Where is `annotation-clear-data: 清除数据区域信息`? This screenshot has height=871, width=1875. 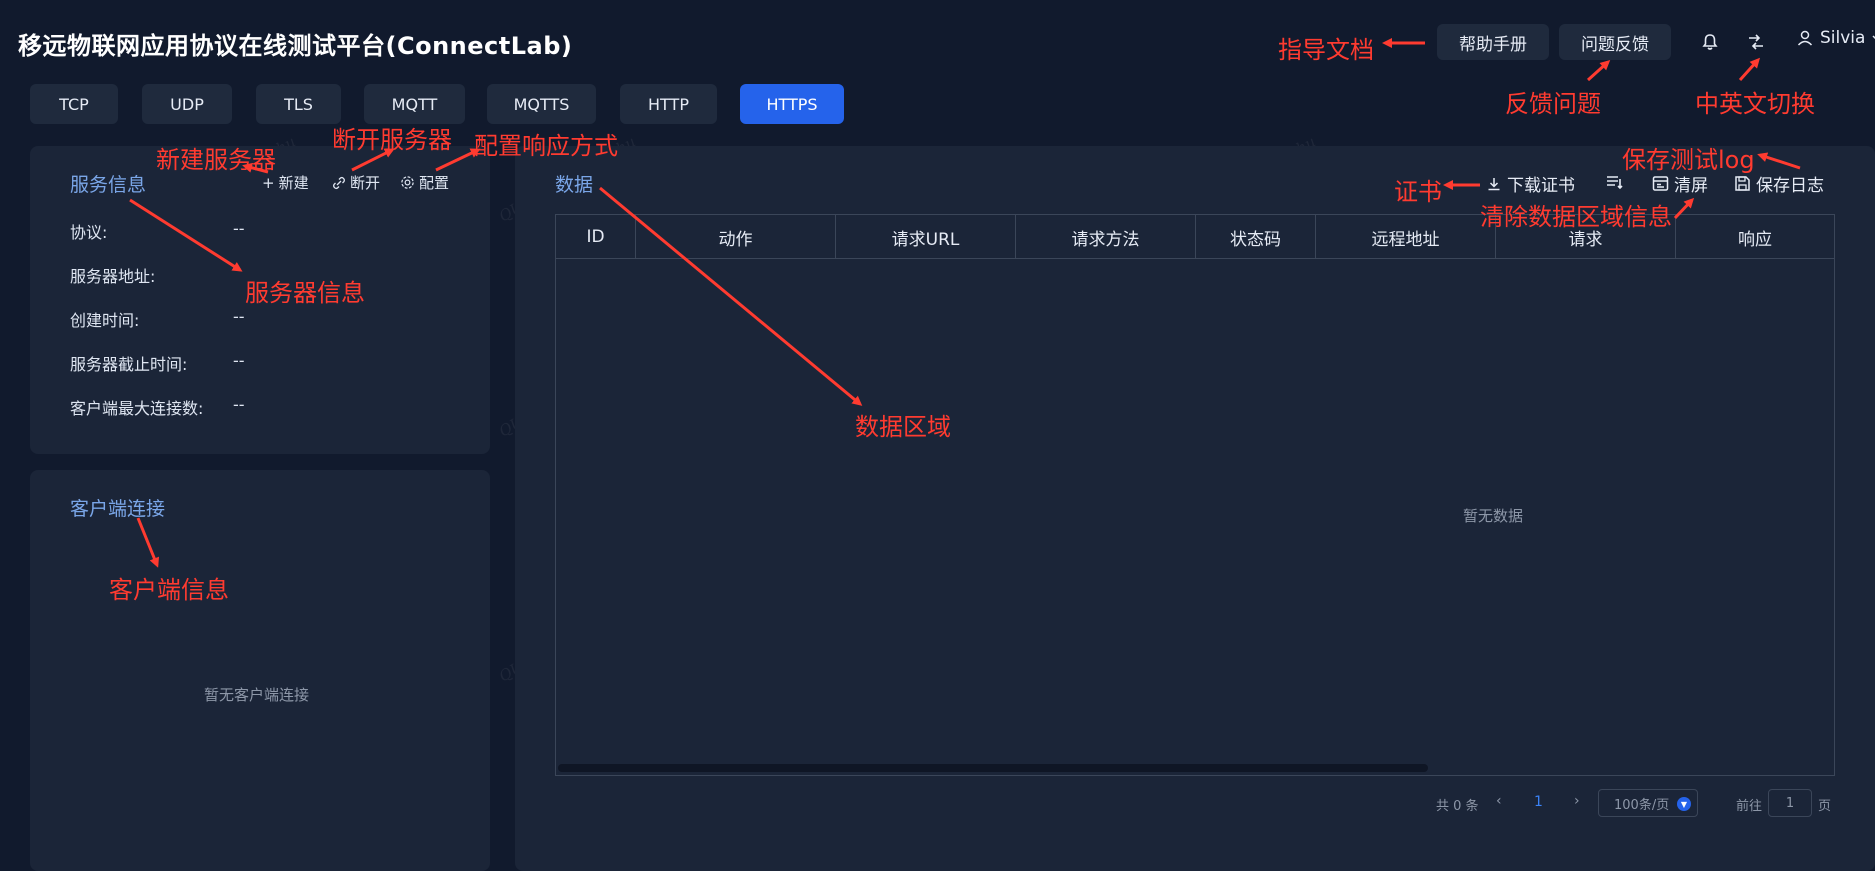 annotation-clear-data: 清除数据区域信息 is located at coordinates (1576, 217).